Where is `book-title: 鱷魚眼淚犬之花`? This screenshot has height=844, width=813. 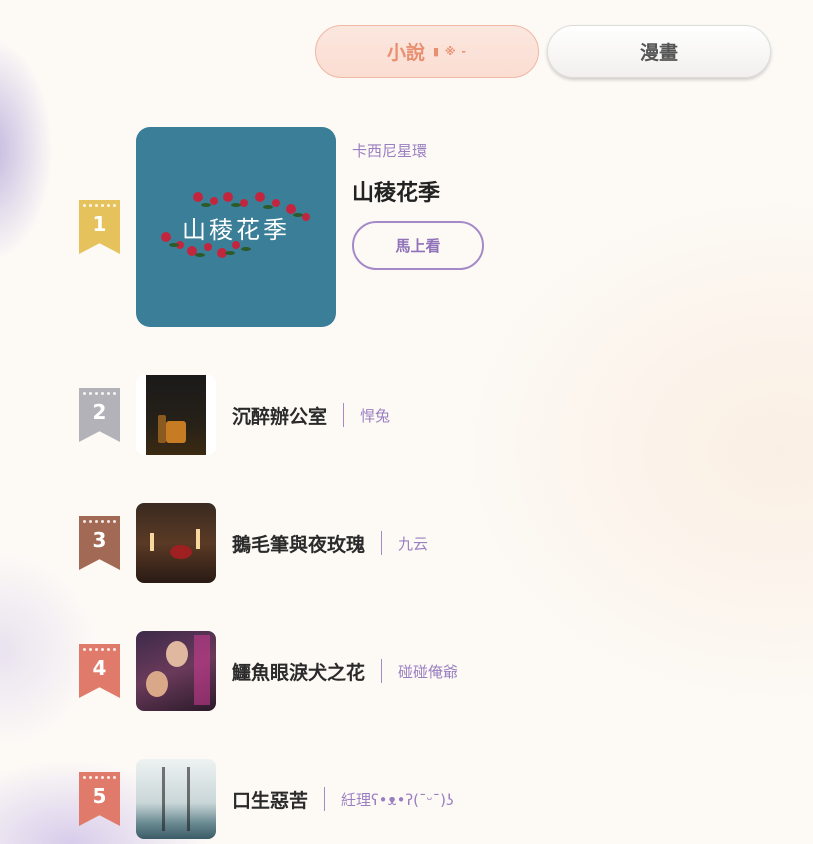 book-title: 鱷魚眼淚犬之花 is located at coordinates (298, 671).